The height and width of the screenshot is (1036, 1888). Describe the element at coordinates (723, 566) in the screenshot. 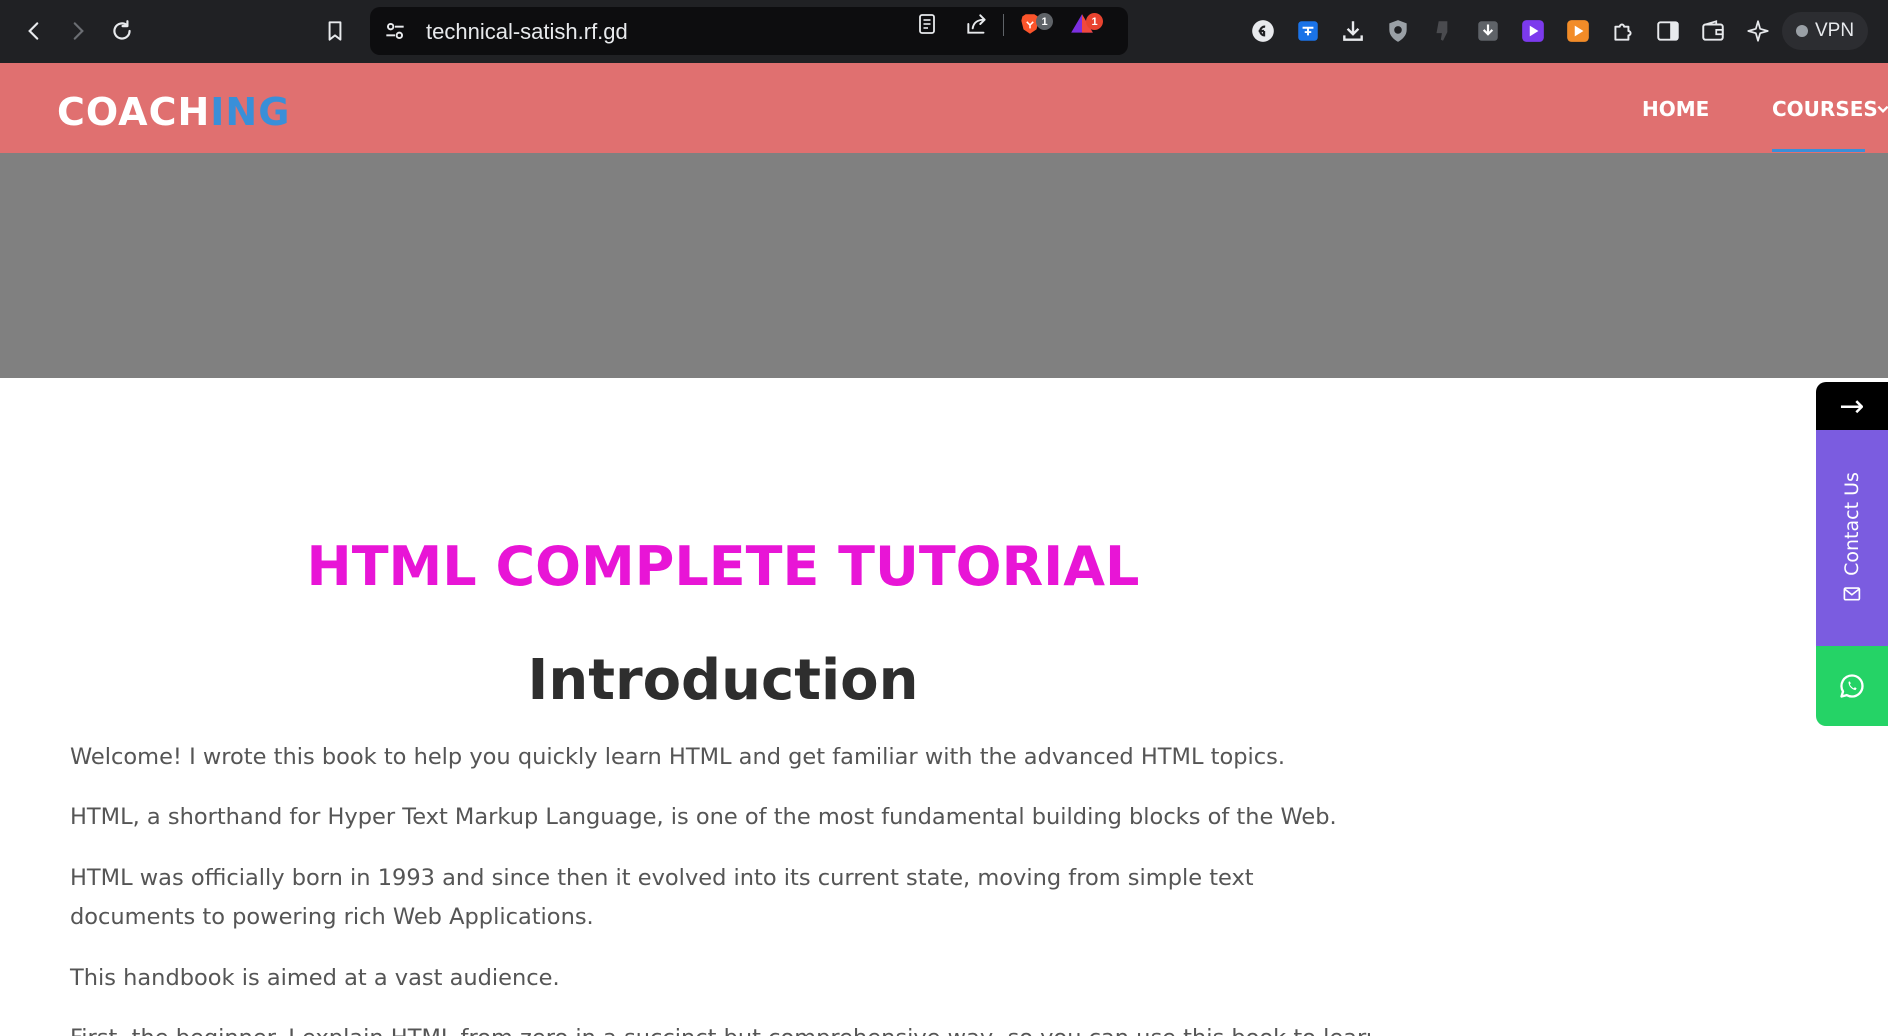

I see `article-title: HTML COMPLETE TUTORIAL` at that location.